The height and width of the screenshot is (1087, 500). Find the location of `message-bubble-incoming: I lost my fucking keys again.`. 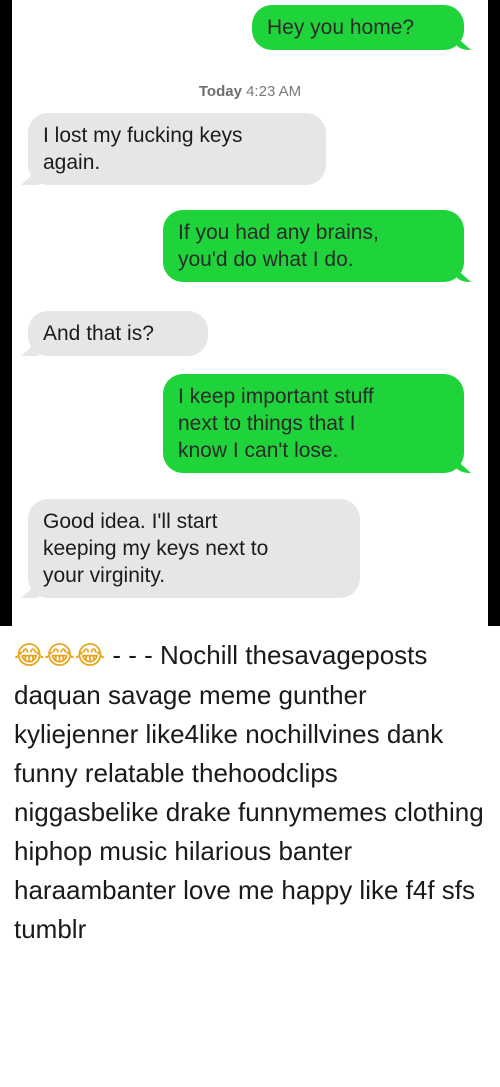

message-bubble-incoming: I lost my fucking keys again. is located at coordinates (177, 149).